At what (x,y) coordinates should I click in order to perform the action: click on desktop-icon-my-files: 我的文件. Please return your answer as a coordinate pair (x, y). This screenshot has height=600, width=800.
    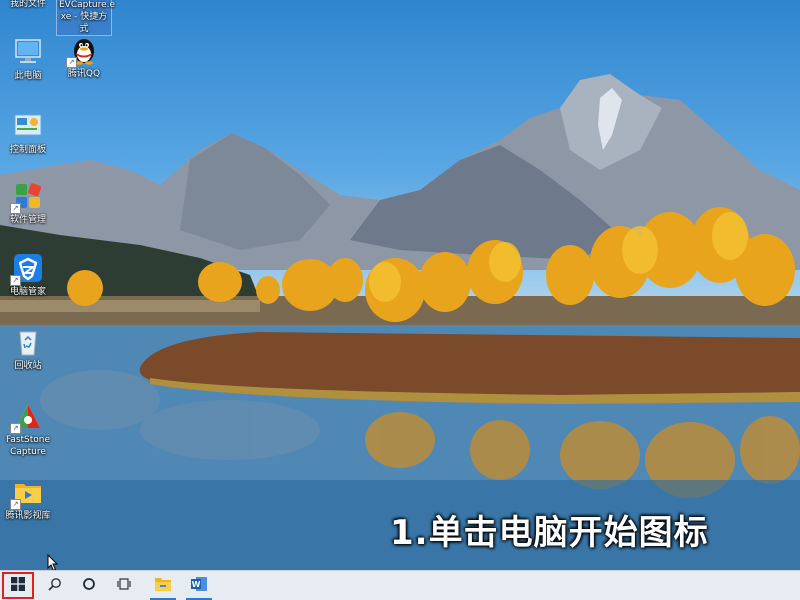
    Looking at the image, I should click on (28, 5).